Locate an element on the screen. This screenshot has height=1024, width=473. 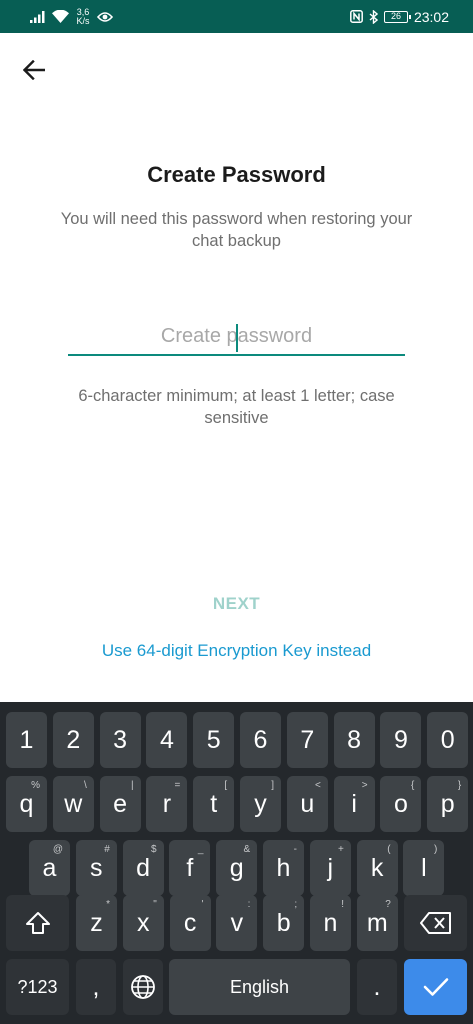
key-d-label: d is located at coordinates (143, 867).